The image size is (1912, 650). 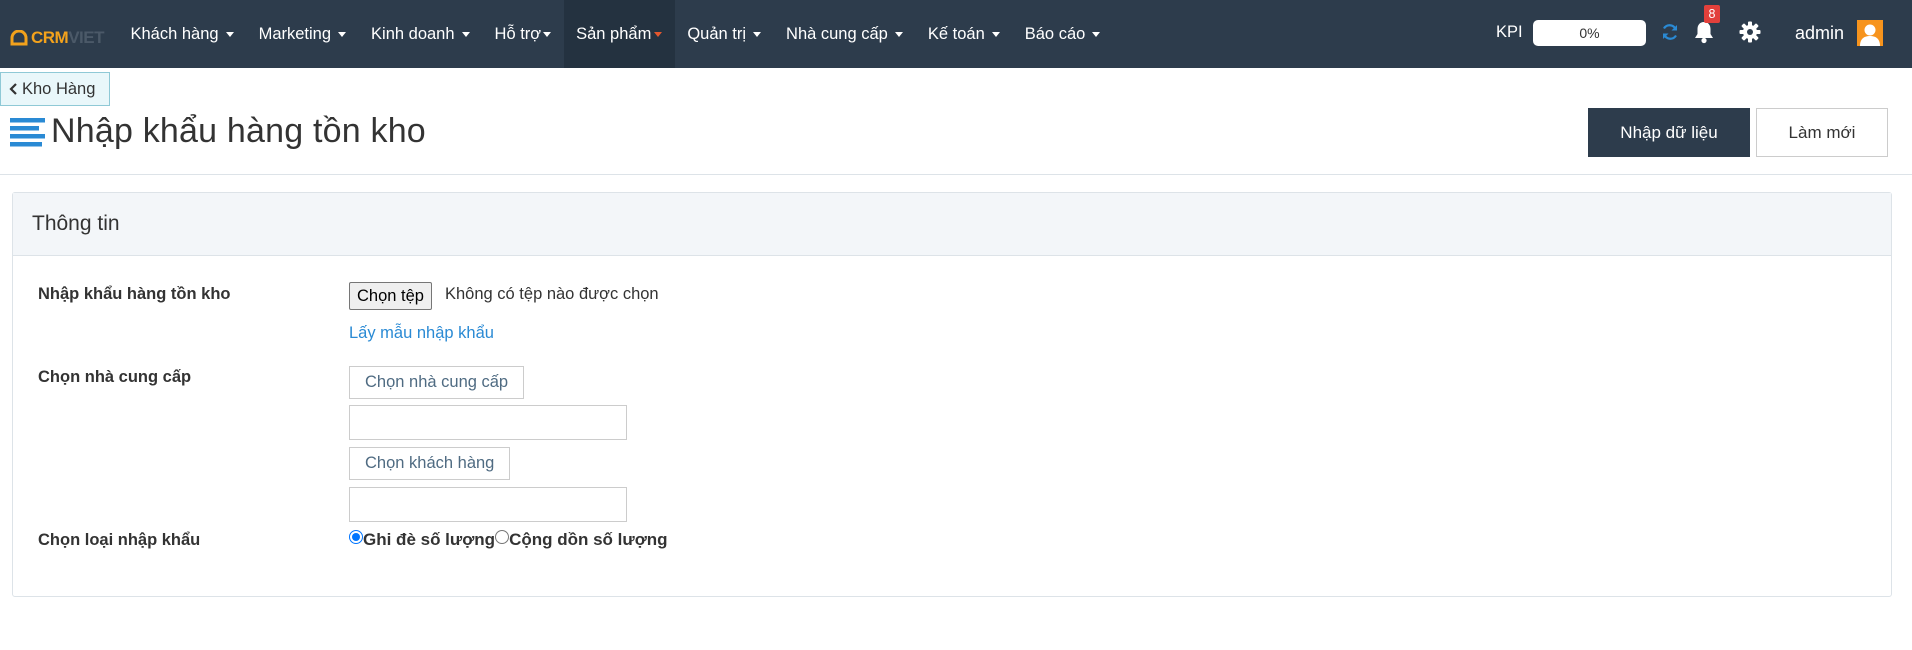 I want to click on nav-item-nha-cung-cap: Nhà cung cấp, so click(x=845, y=34).